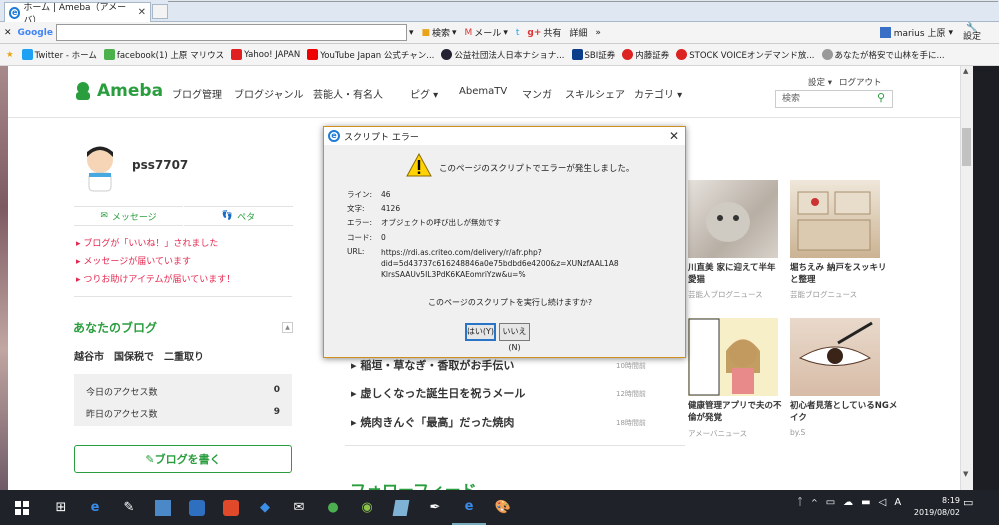  What do you see at coordinates (117, 91) in the screenshot?
I see `ameba-logo: Ameba` at bounding box center [117, 91].